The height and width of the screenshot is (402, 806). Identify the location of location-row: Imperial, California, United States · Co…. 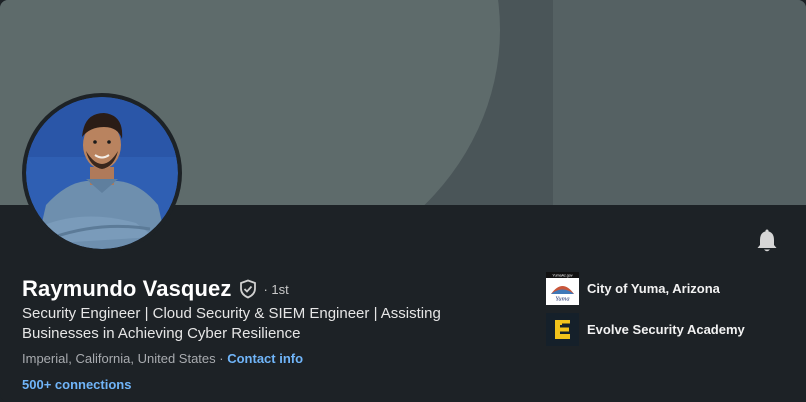
(162, 358).